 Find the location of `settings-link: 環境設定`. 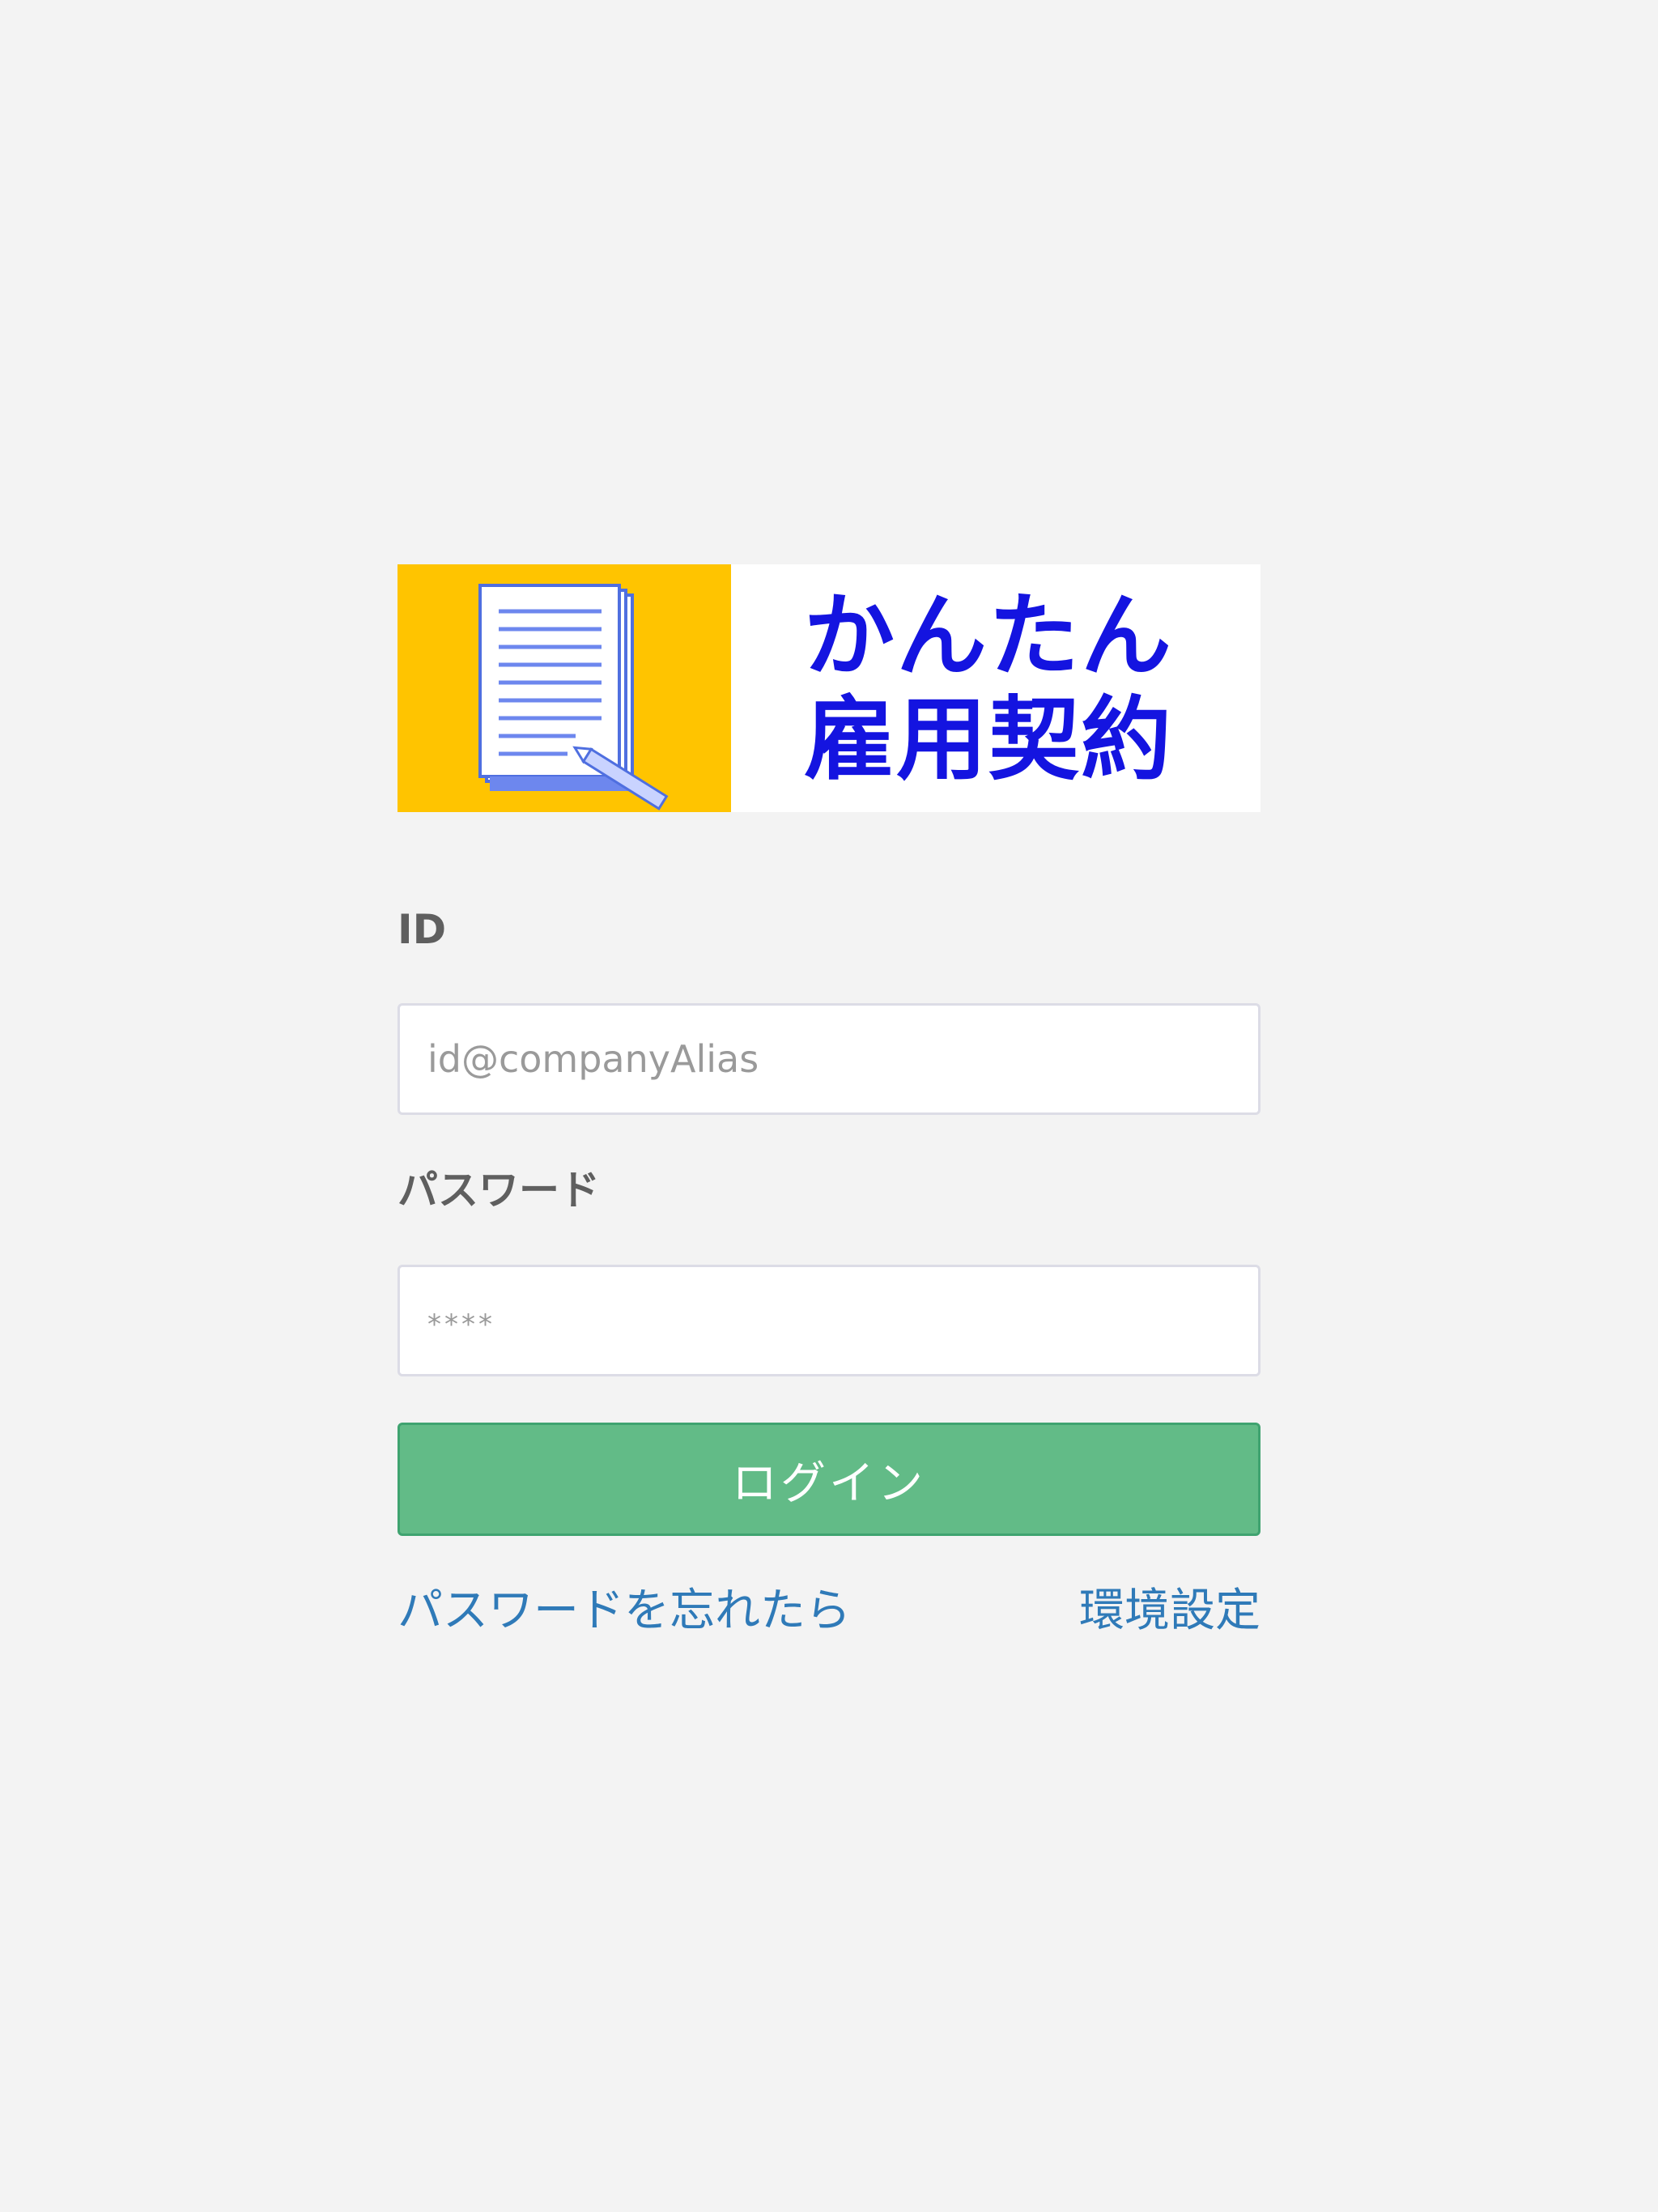

settings-link: 環境設定 is located at coordinates (1170, 1612).